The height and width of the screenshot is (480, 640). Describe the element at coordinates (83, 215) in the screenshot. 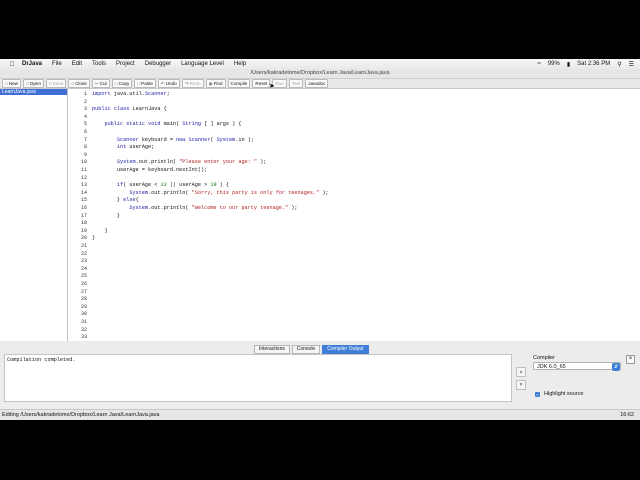

I see `line-number: 17` at that location.